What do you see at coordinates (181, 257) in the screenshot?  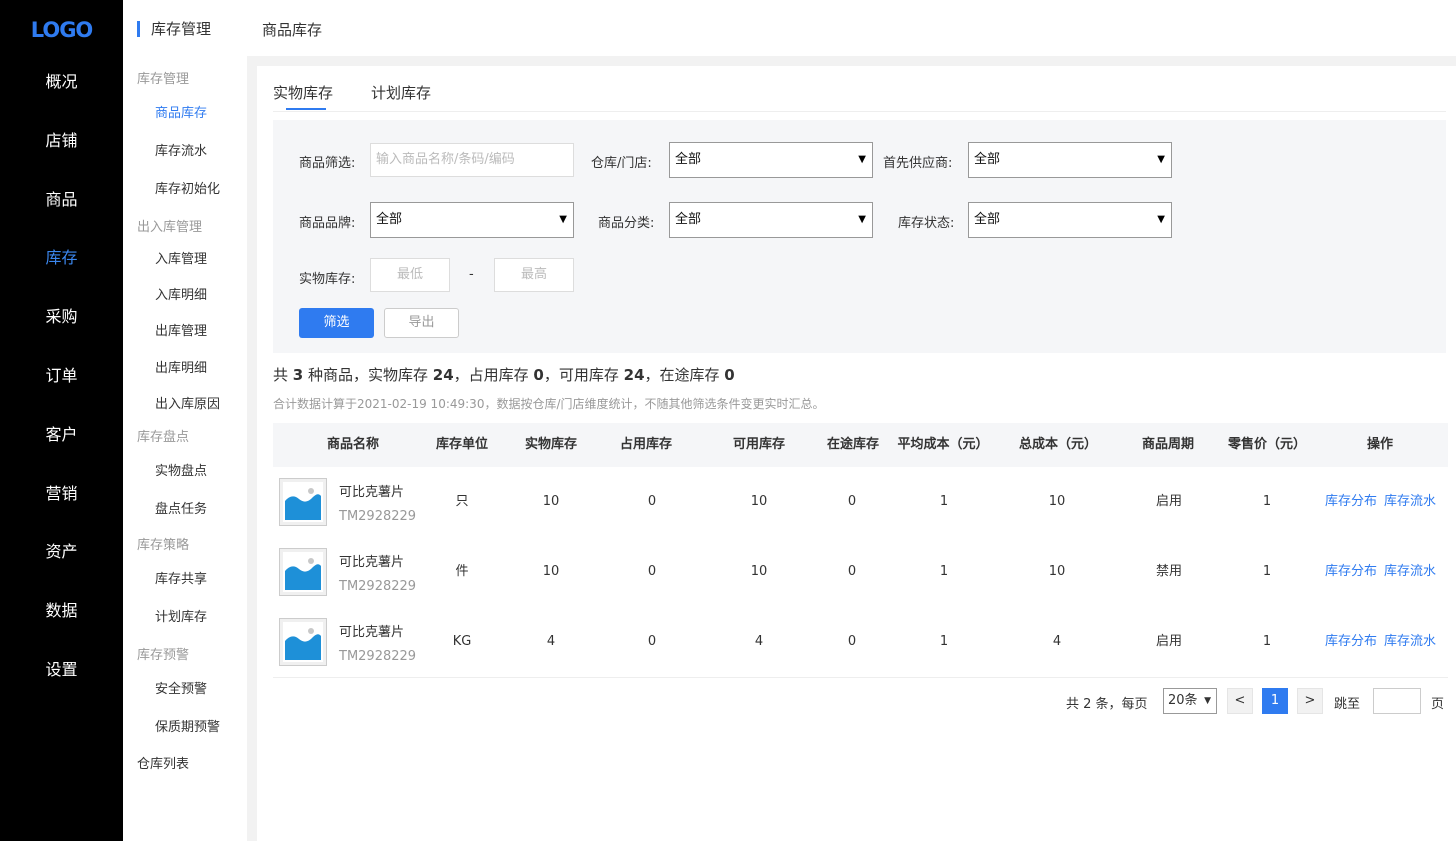 I see `sub-item-inbound: 入库管理` at bounding box center [181, 257].